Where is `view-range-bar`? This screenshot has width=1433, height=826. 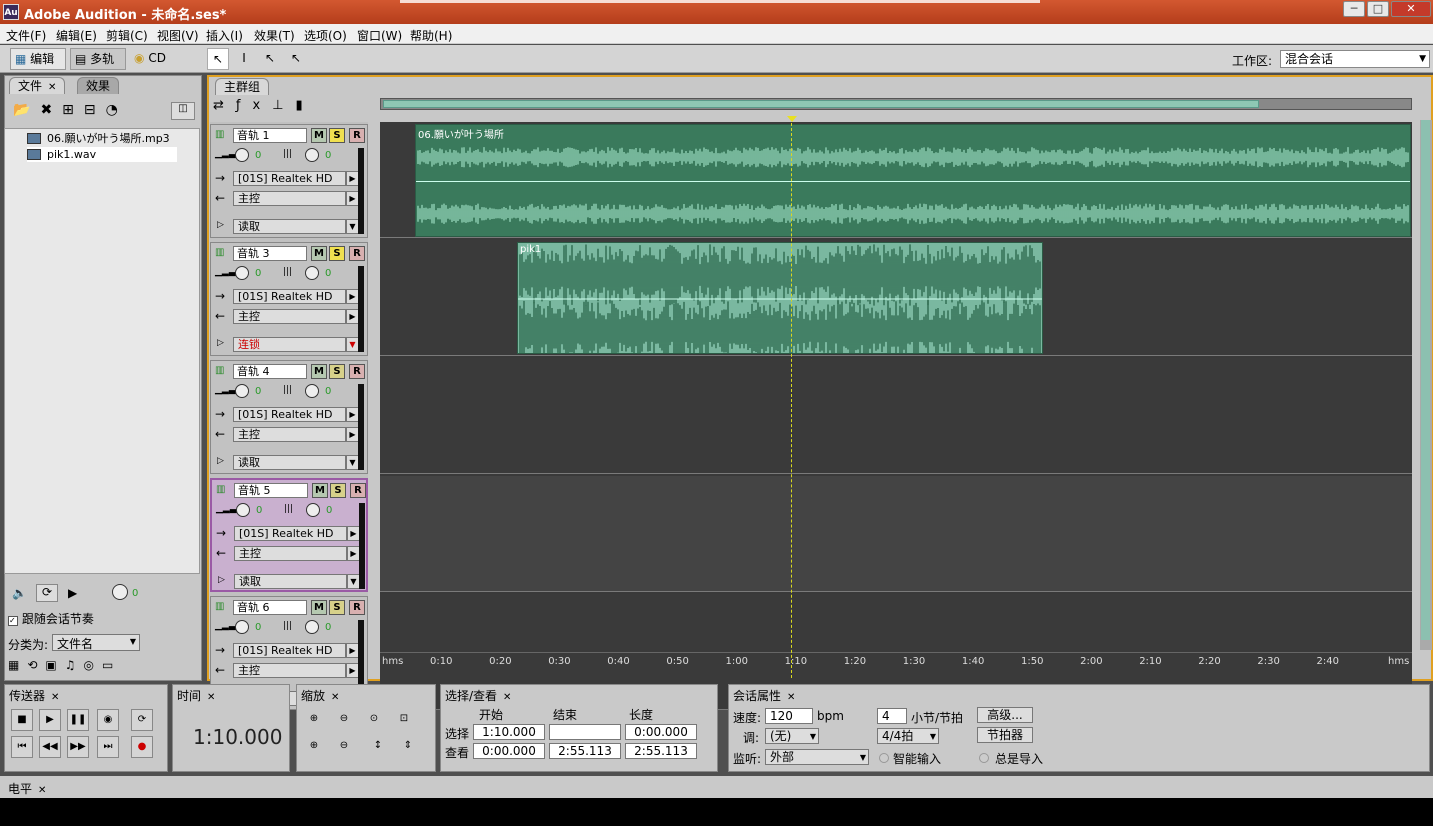 view-range-bar is located at coordinates (821, 104).